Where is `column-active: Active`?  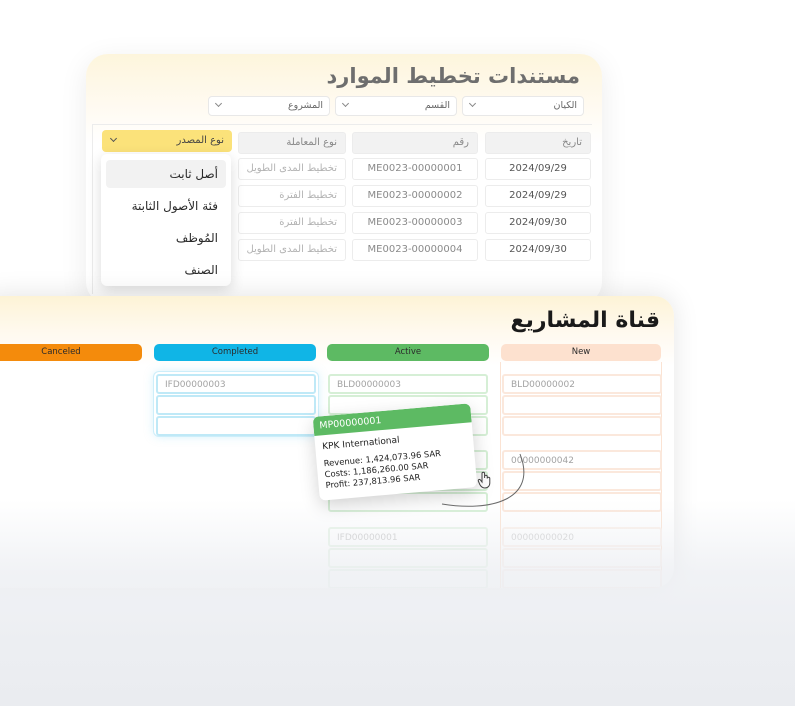
column-active: Active is located at coordinates (408, 352).